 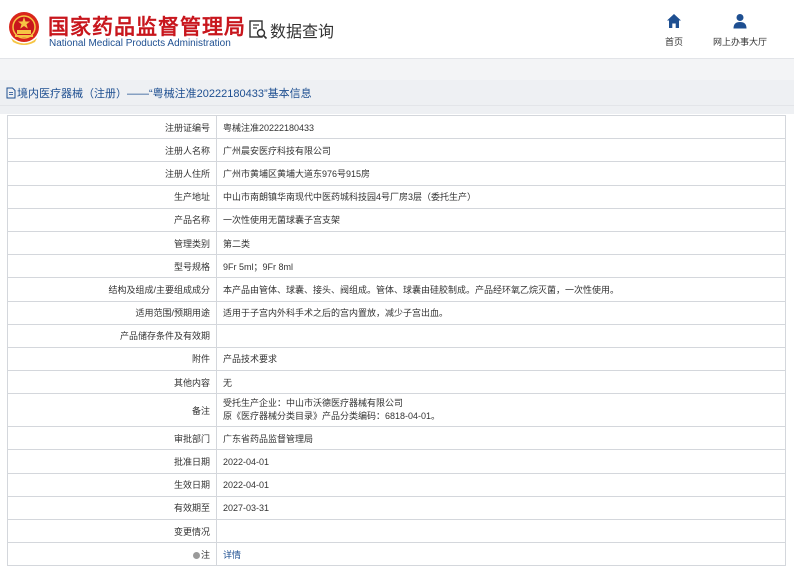 I want to click on field-label: 型号规格, so click(x=112, y=266).